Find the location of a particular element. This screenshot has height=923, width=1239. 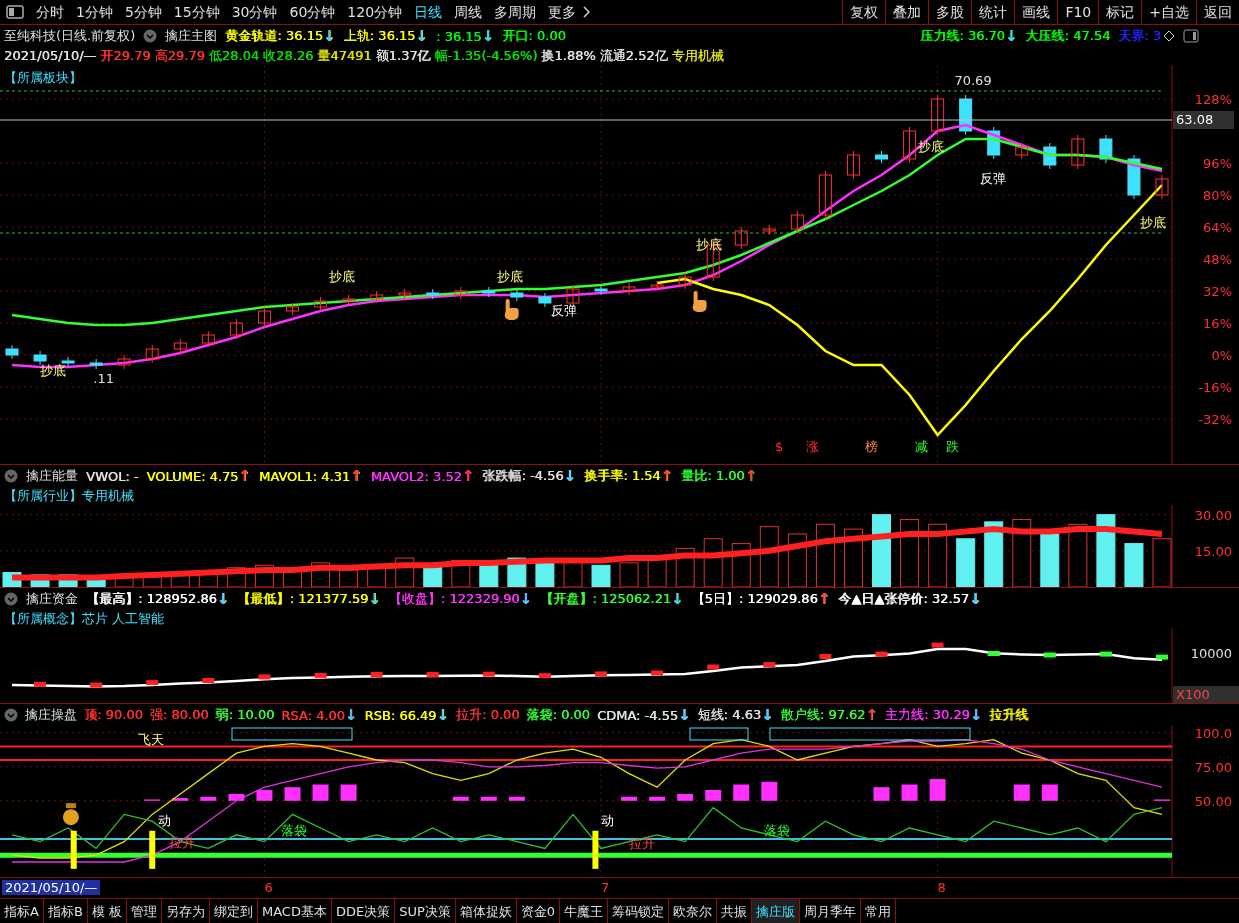

scale-label: X100 is located at coordinates (1193, 695).